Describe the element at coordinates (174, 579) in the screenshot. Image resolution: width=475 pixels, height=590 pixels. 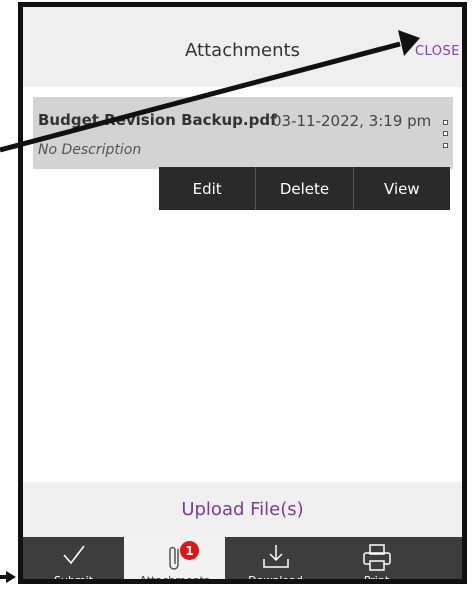
I see `tab-attachments-label: Attachments` at that location.